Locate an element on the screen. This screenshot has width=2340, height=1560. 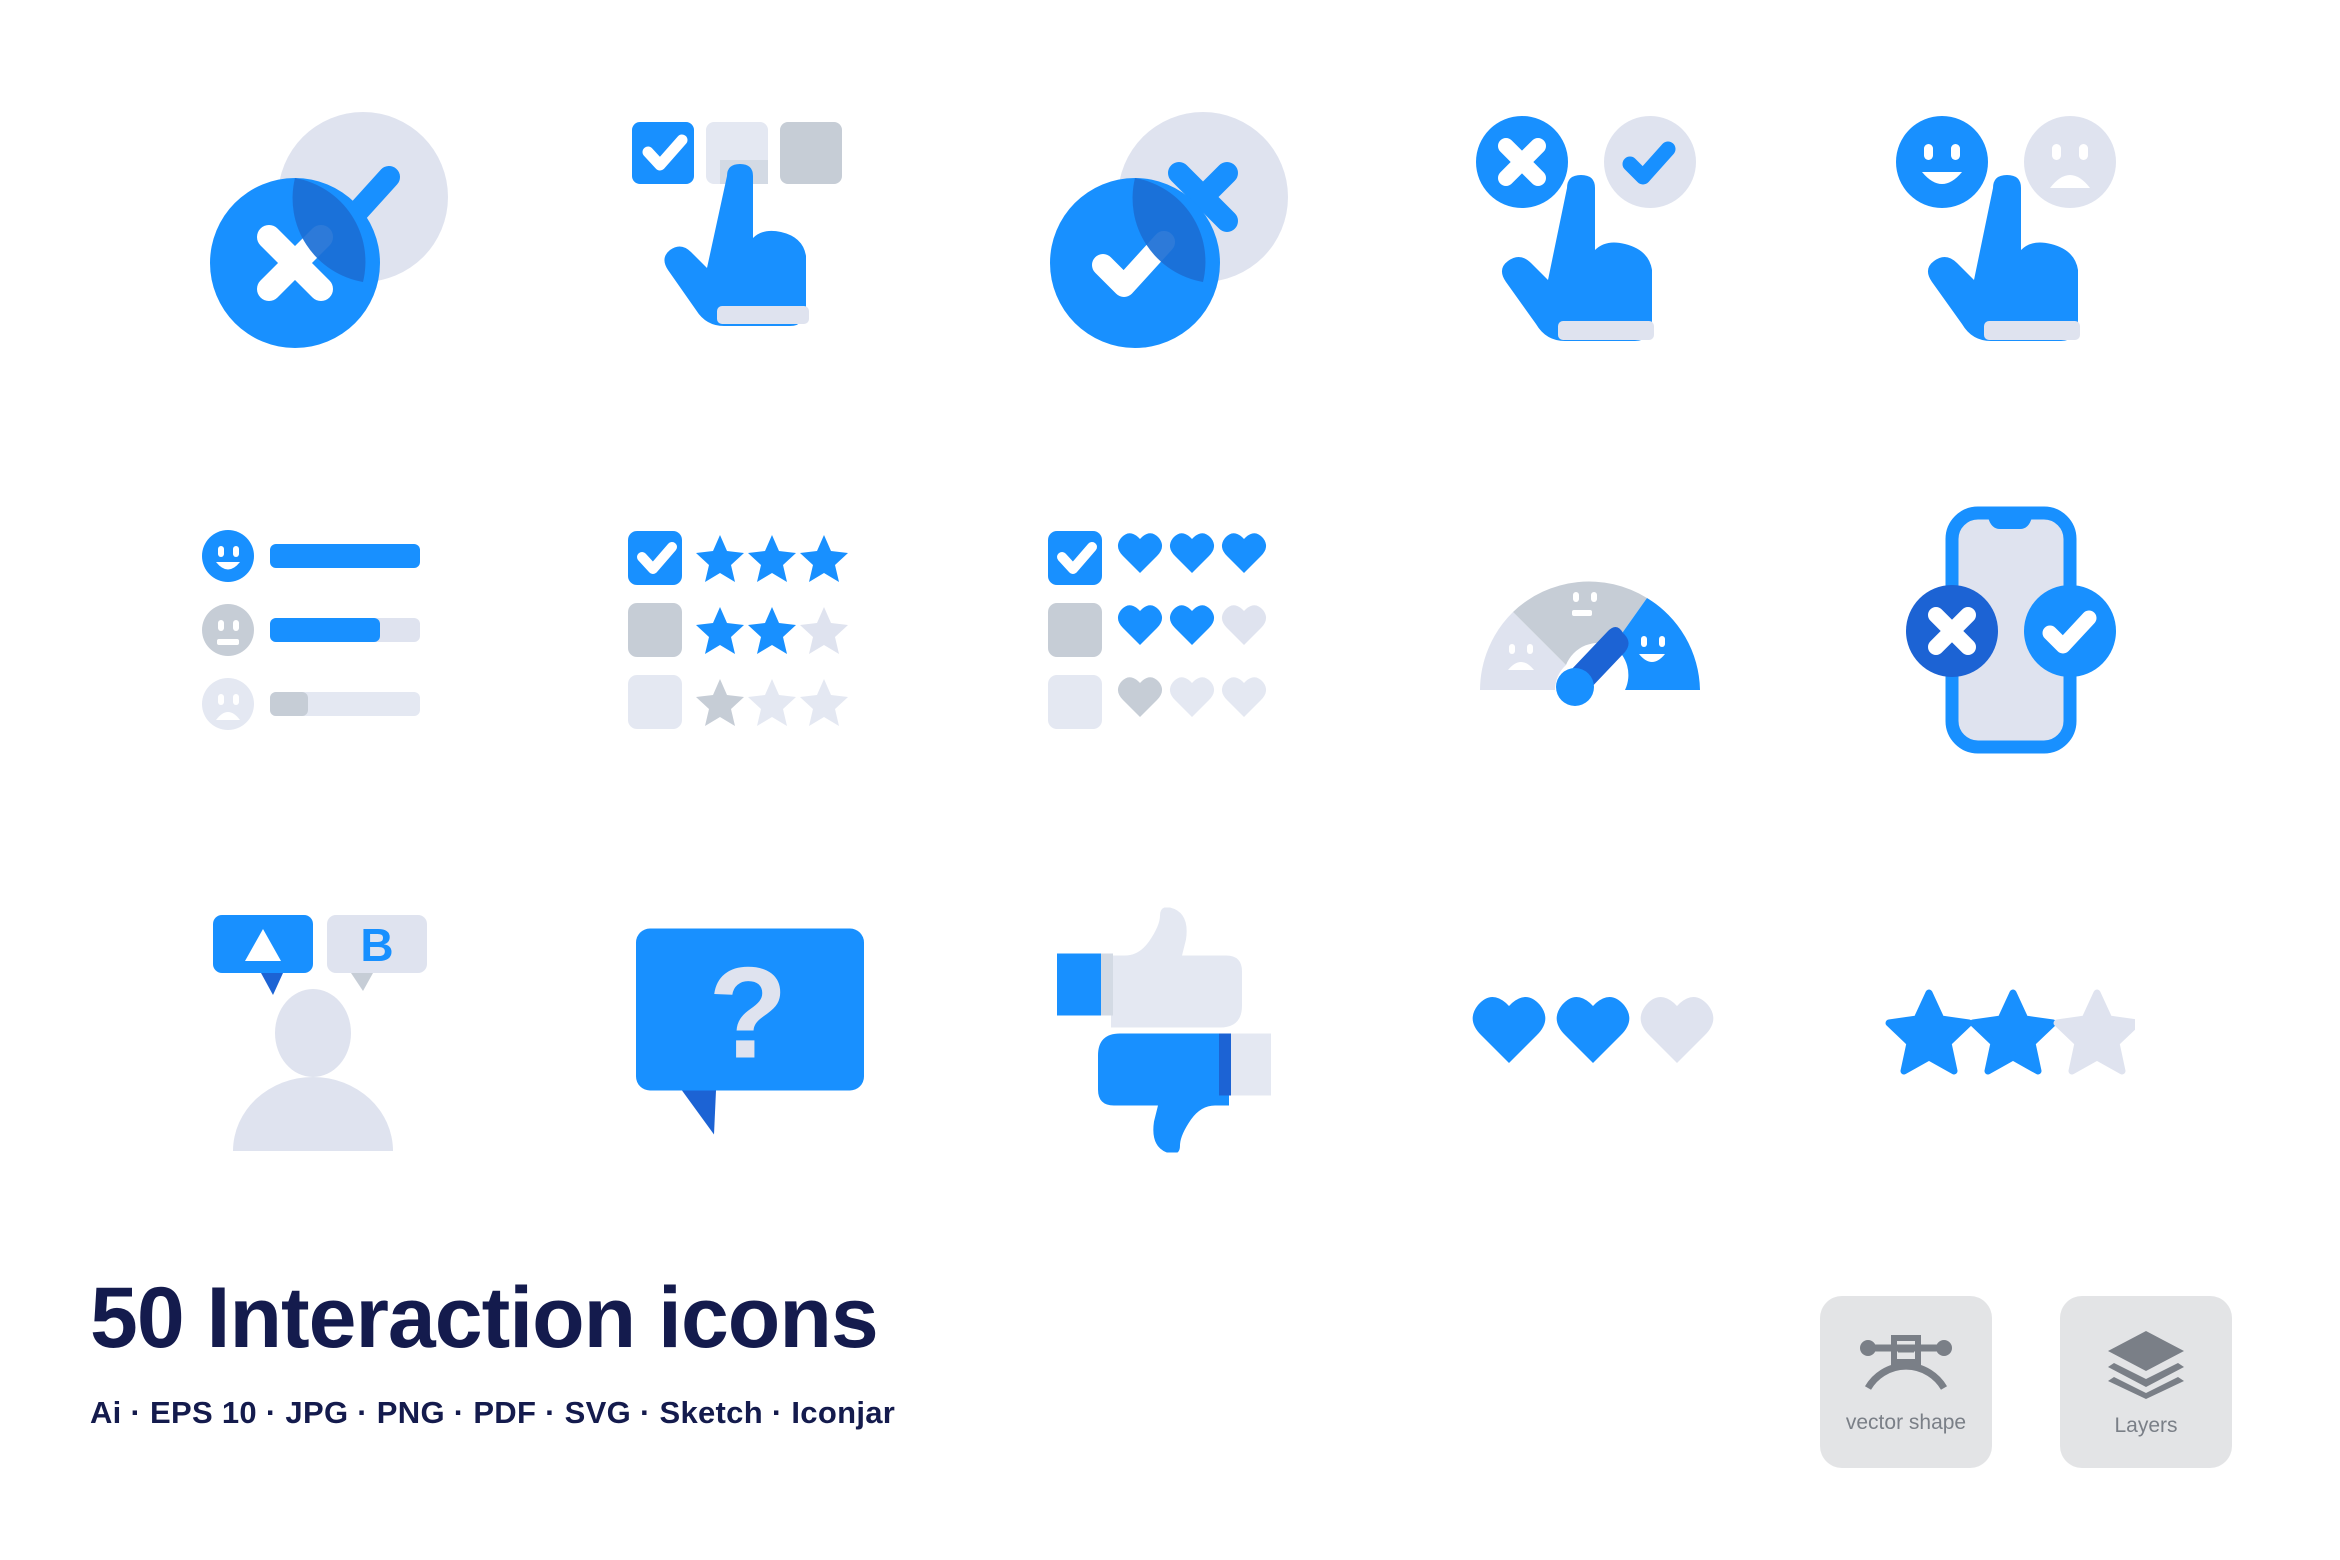
satisfaction-row-happy is located at coordinates (311, 556).